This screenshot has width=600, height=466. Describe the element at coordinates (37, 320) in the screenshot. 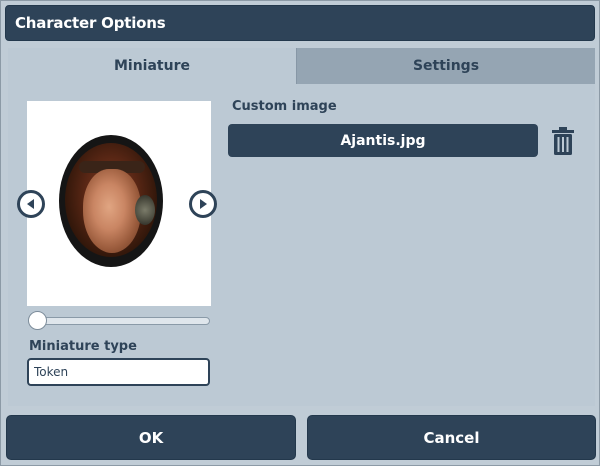

I see `scale-slider-thumb` at that location.